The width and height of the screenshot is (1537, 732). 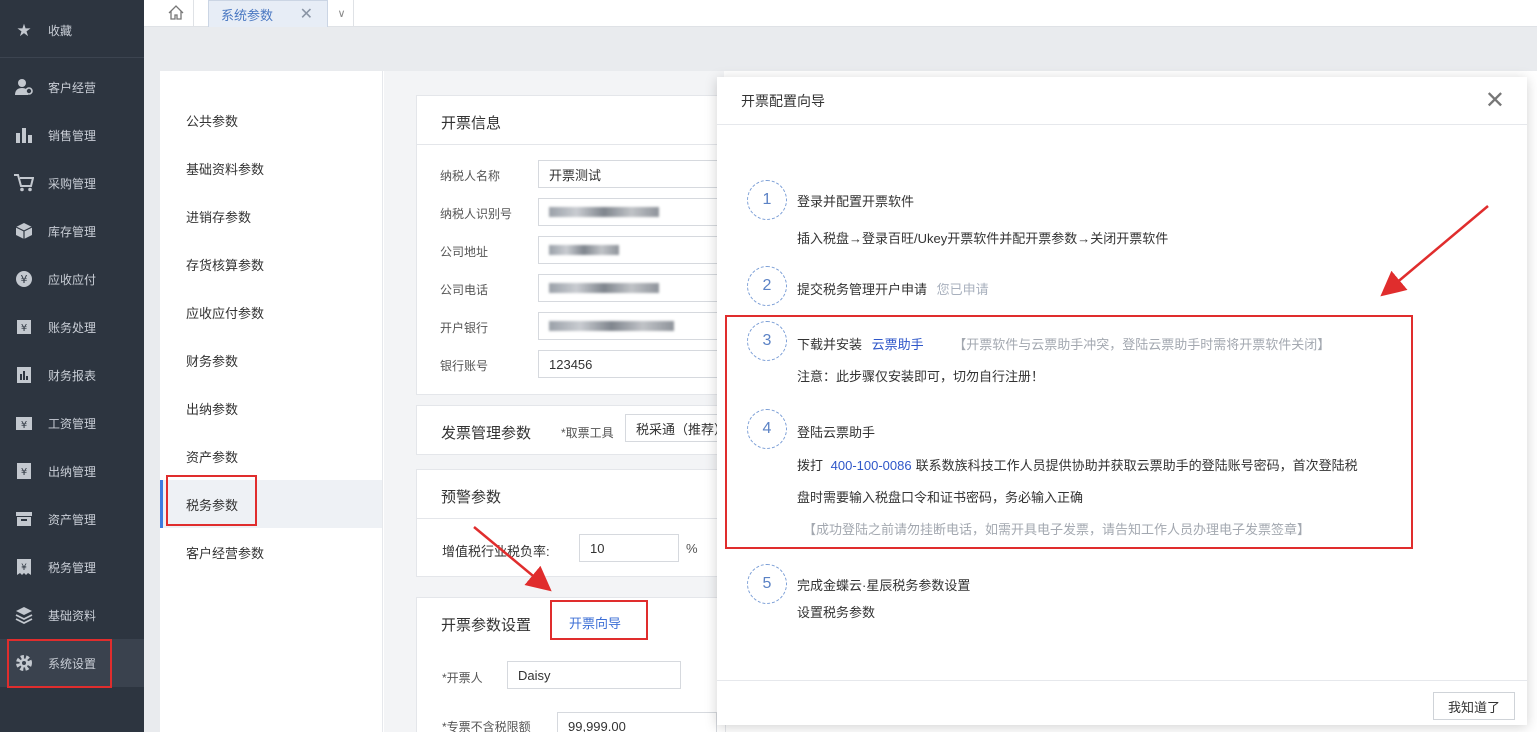 I want to click on sidebar-item-accounting: ¥ 账务处理, so click(x=72, y=327).